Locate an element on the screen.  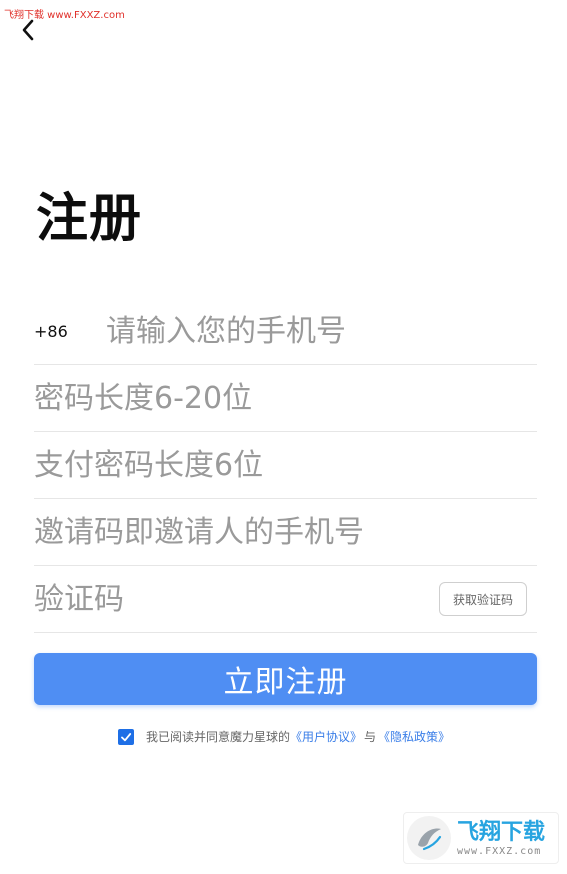
agreement-row: 我已阅读并同意魔力星球的 《用户协议》 与 《隐私政策》 is located at coordinates (284, 736).